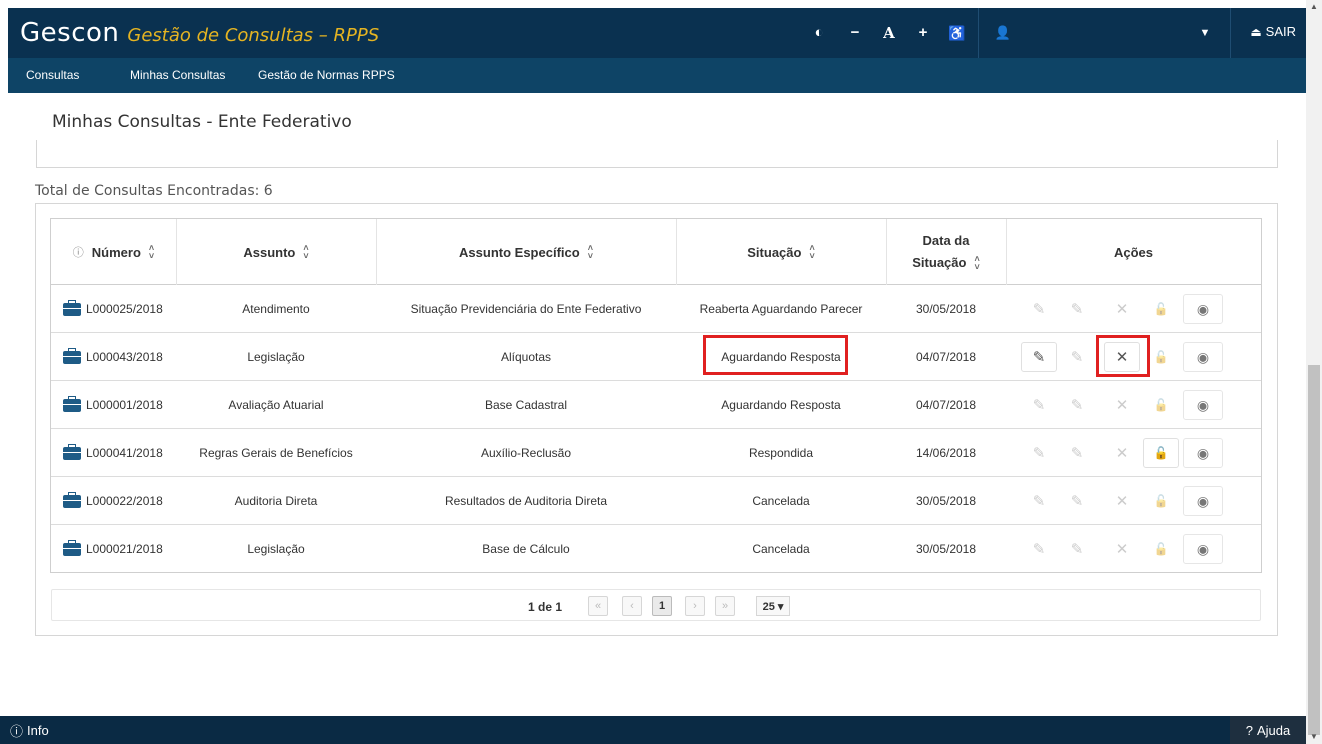 The height and width of the screenshot is (744, 1322). Describe the element at coordinates (124, 357) in the screenshot. I see `consulta-numero: L000043/2018` at that location.